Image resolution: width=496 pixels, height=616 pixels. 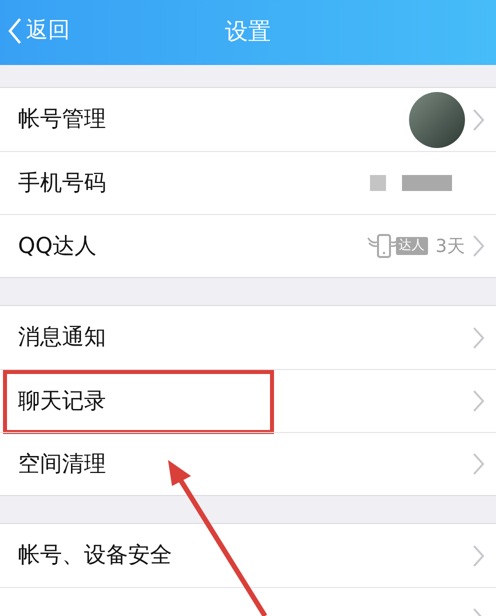 What do you see at coordinates (412, 246) in the screenshot?
I see `badge-label: 达人` at bounding box center [412, 246].